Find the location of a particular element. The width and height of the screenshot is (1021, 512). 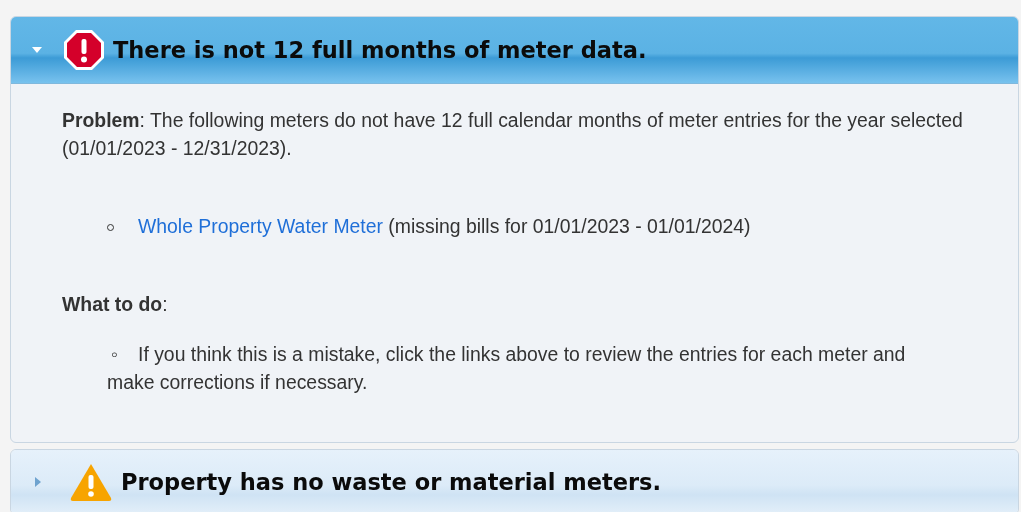

panel-header: There is not 12 full months of meter data. is located at coordinates (514, 50).